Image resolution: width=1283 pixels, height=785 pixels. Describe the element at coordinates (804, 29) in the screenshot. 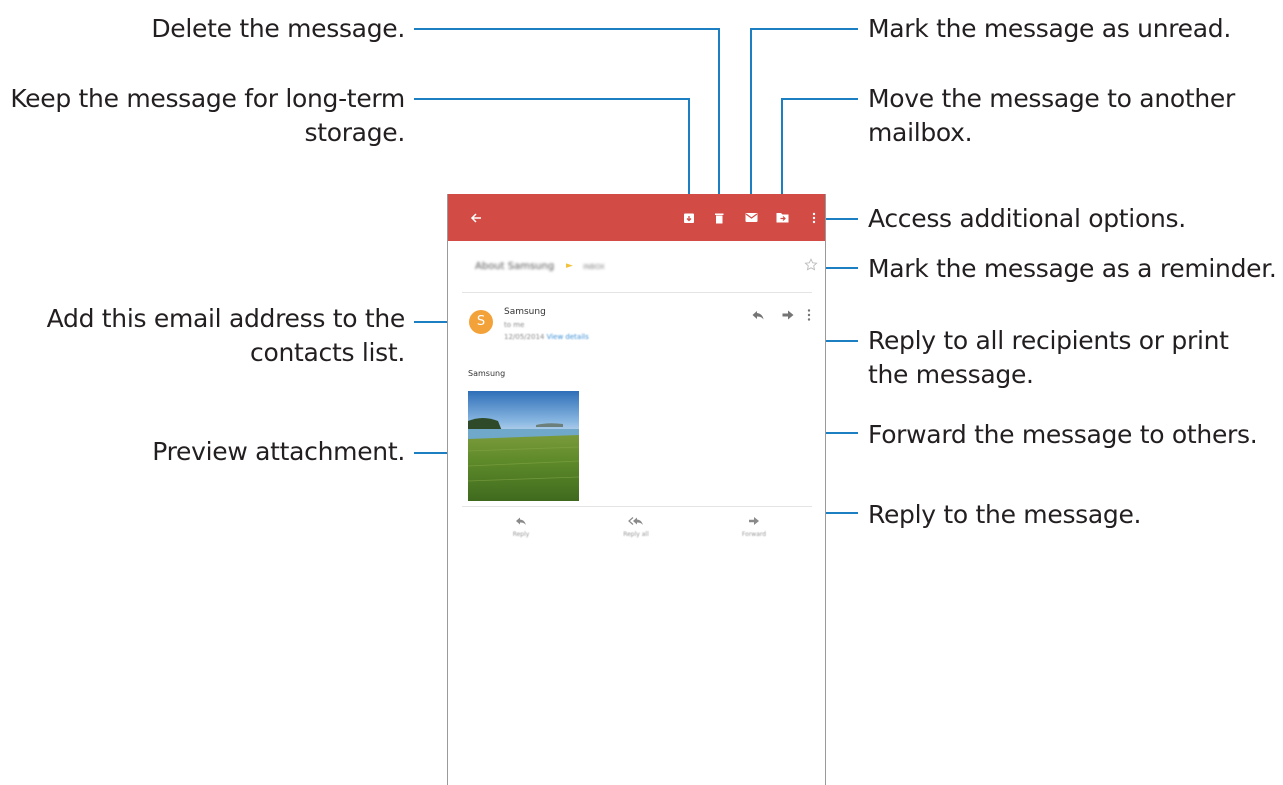

I see `leader-unread-h` at that location.